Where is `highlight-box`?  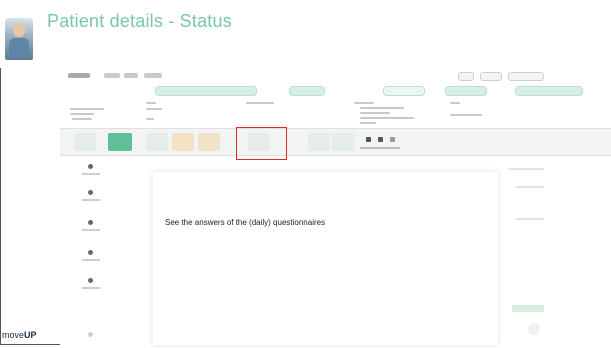
highlight-box is located at coordinates (261, 143).